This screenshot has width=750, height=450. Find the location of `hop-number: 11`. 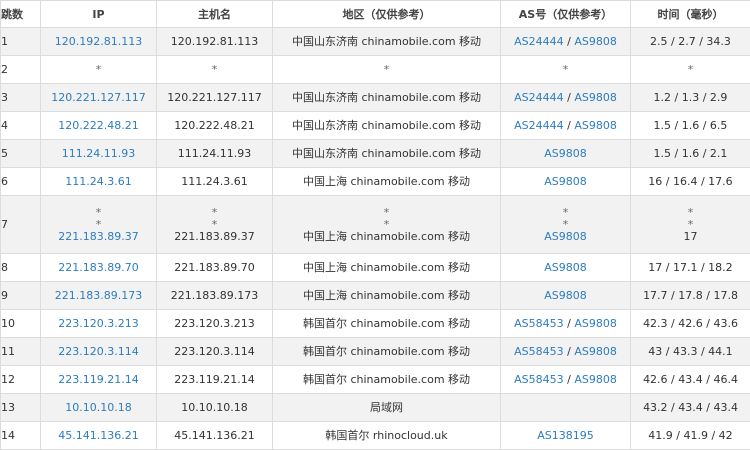

hop-number: 11 is located at coordinates (21, 352).